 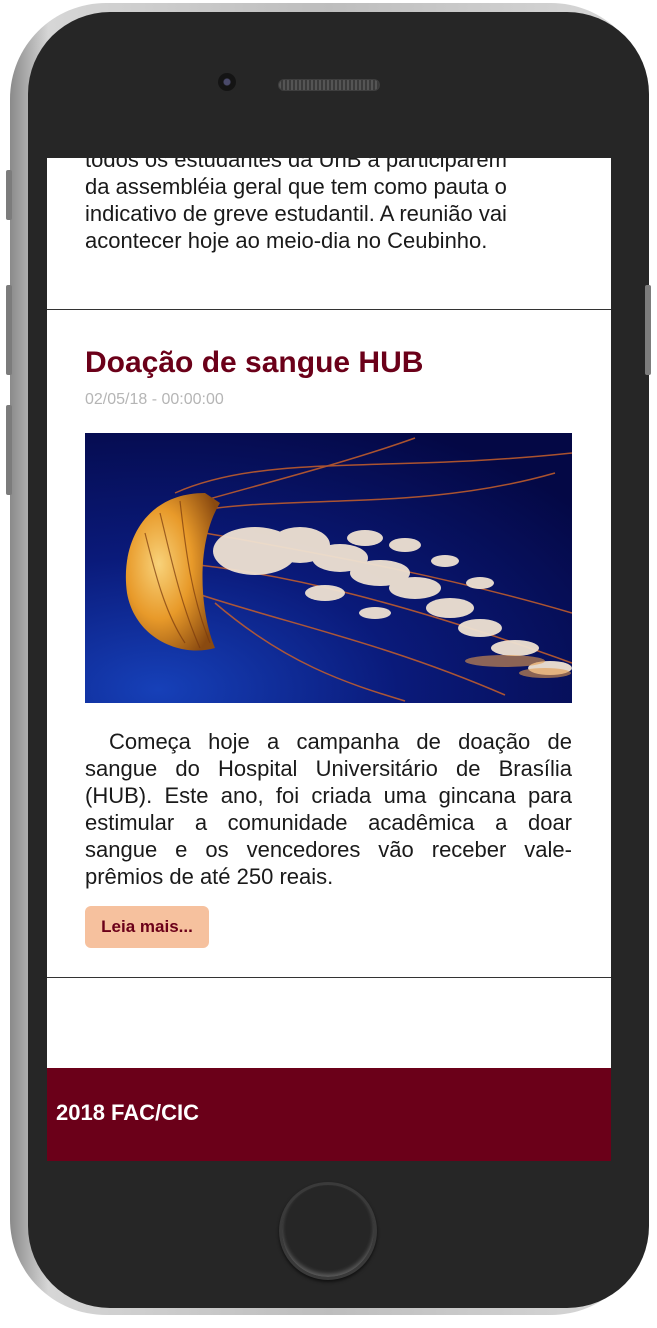 I want to click on mute-switch, so click(x=9, y=195).